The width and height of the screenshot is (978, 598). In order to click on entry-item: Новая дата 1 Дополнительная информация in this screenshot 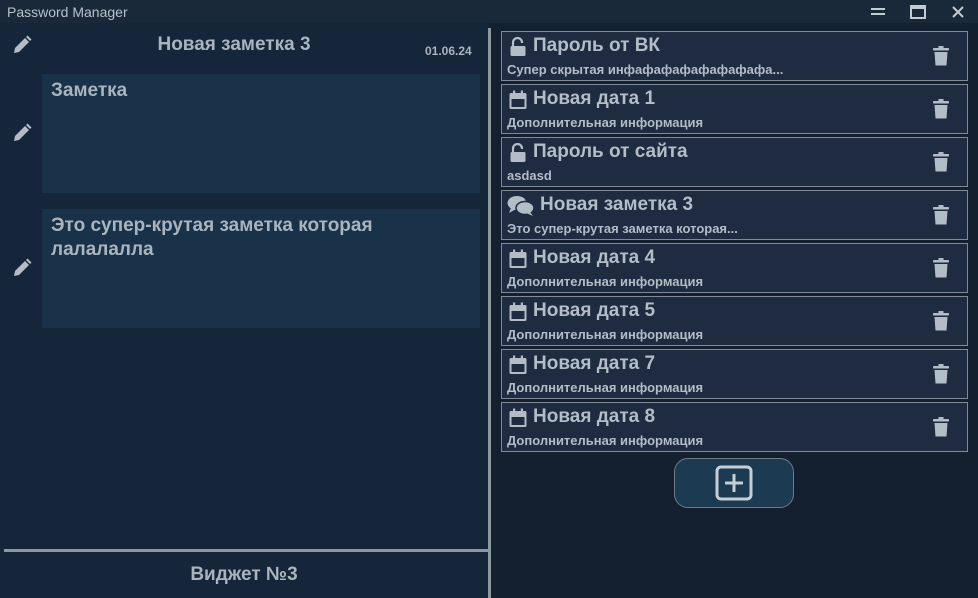, I will do `click(734, 109)`.